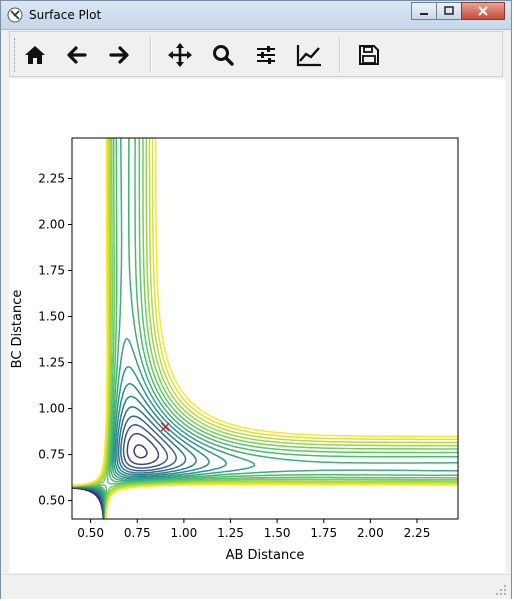 This screenshot has width=514, height=601. Describe the element at coordinates (51, 501) in the screenshot. I see `y-tick-label: 0.50` at that location.